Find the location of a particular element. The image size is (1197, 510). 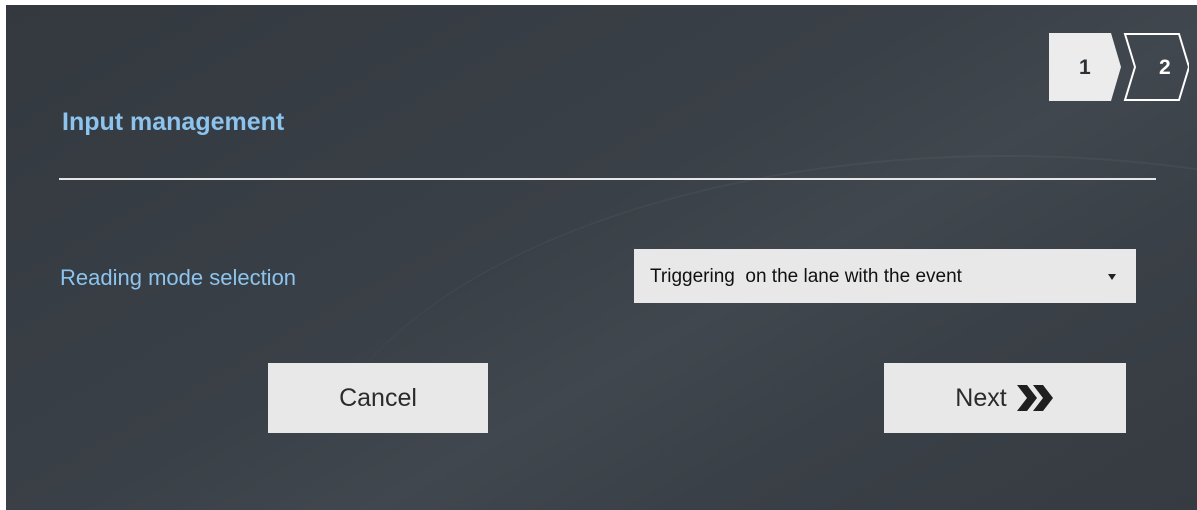

double-chevron-right-icon is located at coordinates (1034, 398).